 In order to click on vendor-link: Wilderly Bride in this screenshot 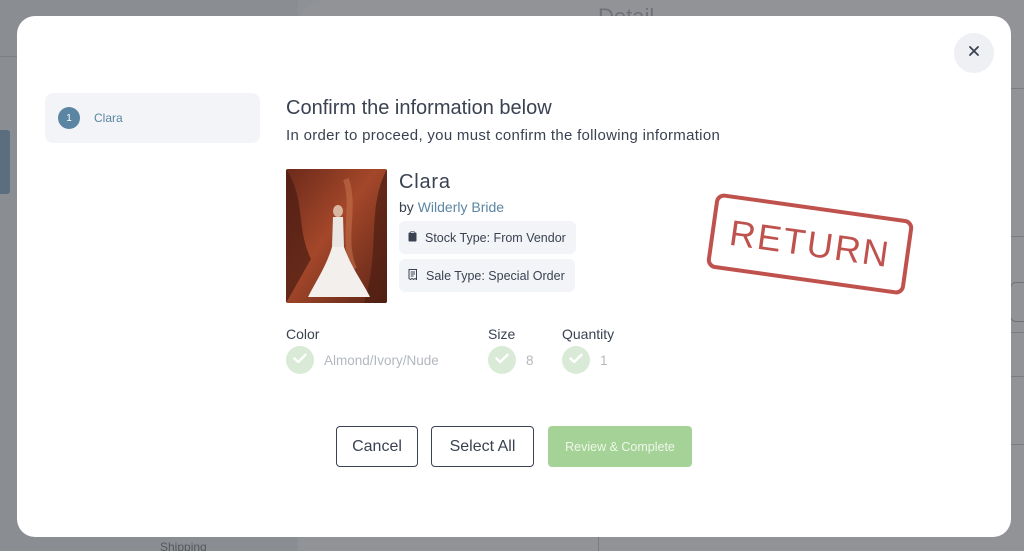, I will do `click(461, 207)`.